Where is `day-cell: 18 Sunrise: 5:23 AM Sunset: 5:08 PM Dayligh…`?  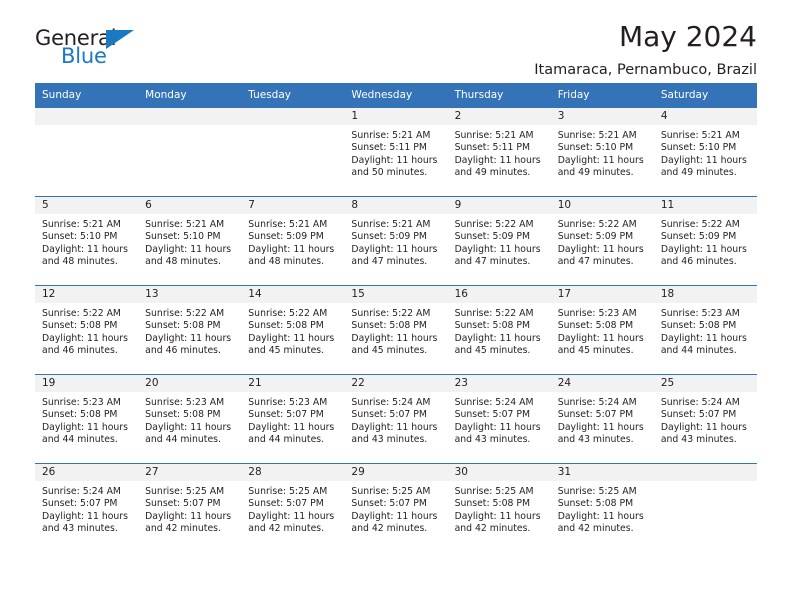 day-cell: 18 Sunrise: 5:23 AM Sunset: 5:08 PM Dayligh… is located at coordinates (705, 330).